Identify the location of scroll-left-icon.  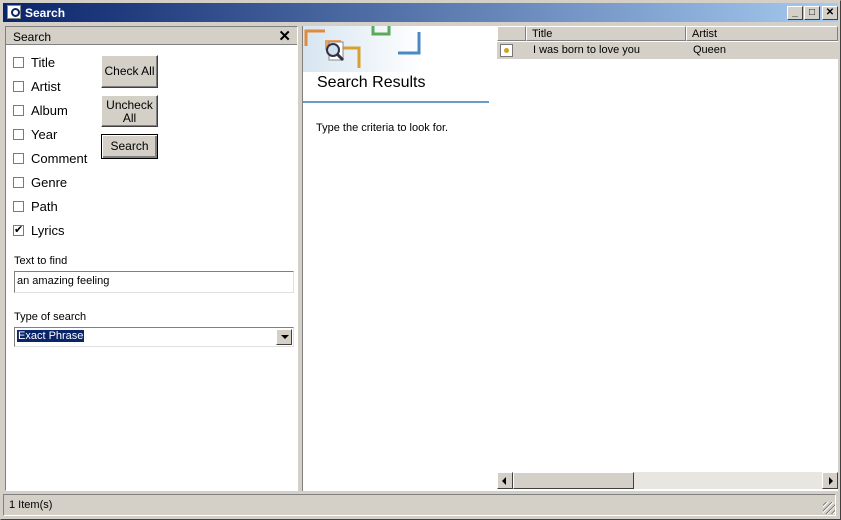
(505, 480).